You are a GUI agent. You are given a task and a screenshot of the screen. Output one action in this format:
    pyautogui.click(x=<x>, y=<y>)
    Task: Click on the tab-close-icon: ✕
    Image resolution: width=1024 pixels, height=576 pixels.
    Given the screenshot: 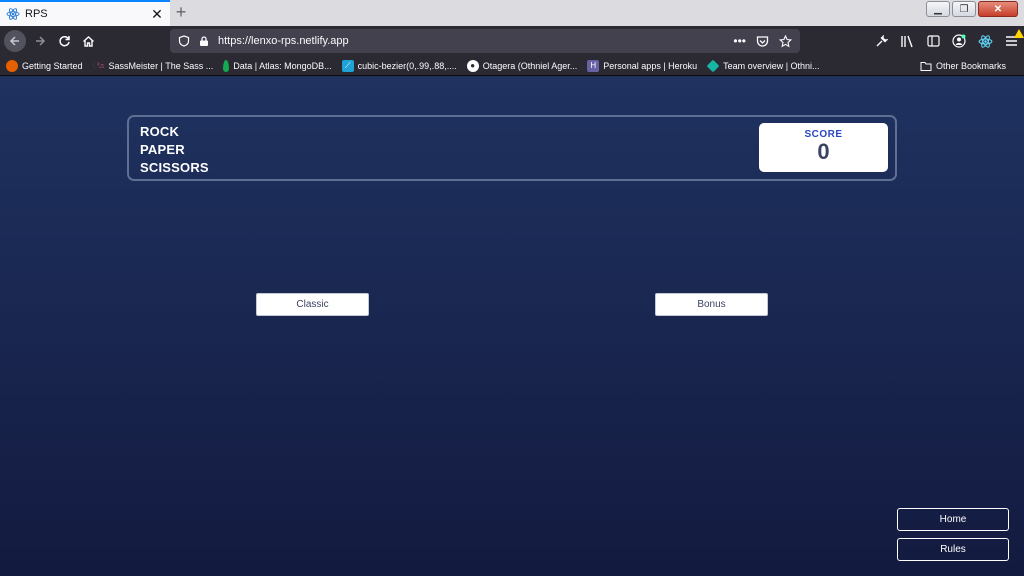 What is the action you would take?
    pyautogui.click(x=157, y=14)
    